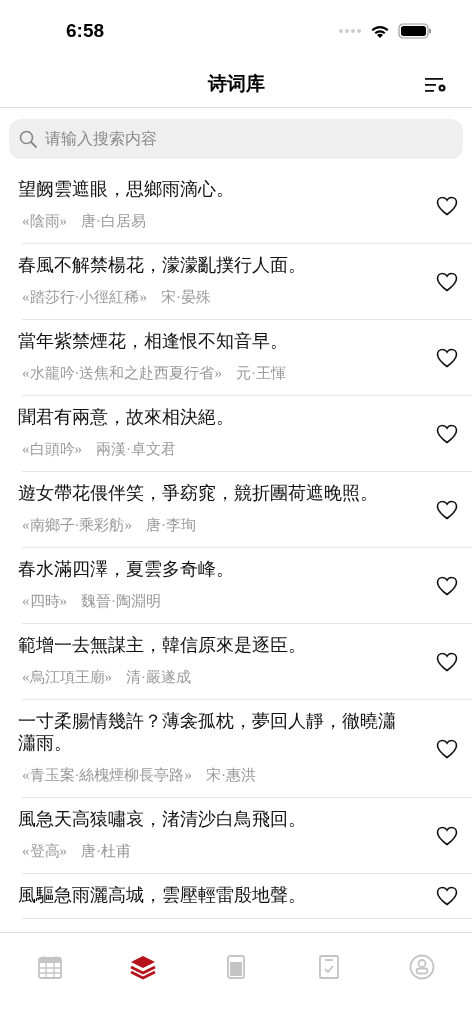  Describe the element at coordinates (77, 525) in the screenshot. I see `poem-title: «南鄉子·乘彩舫»` at that location.